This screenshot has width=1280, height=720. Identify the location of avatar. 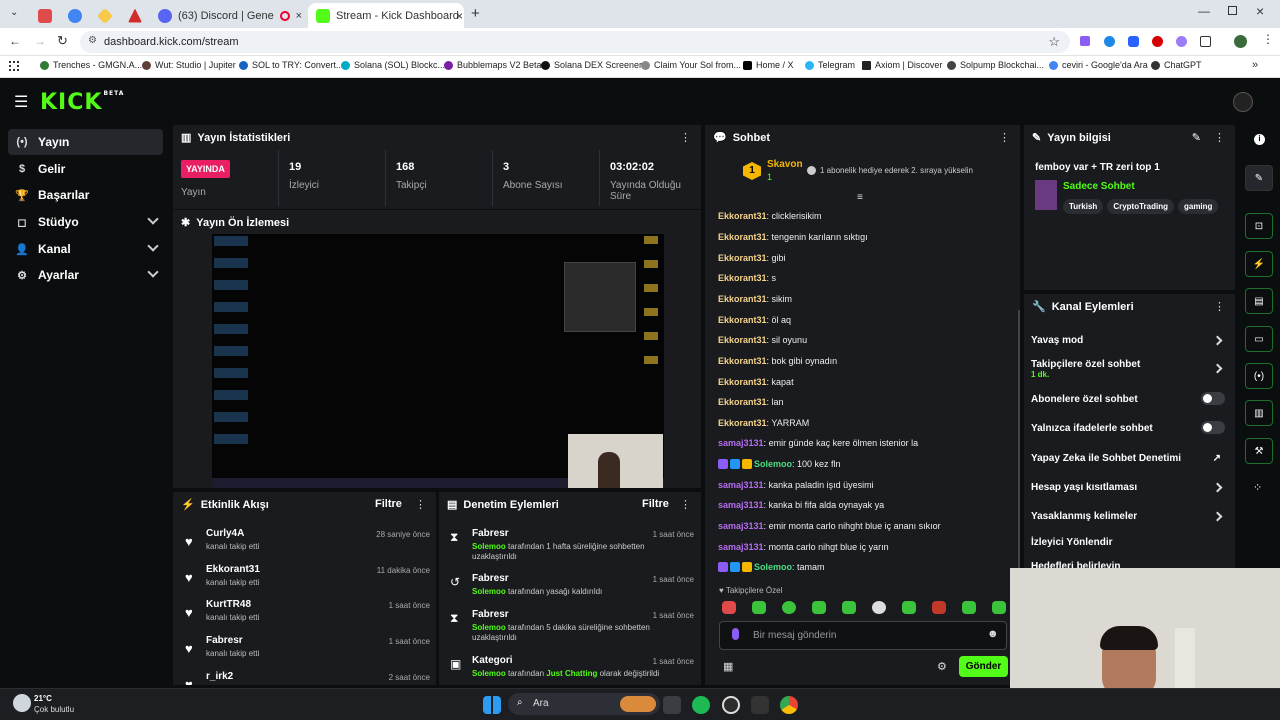
(1243, 102).